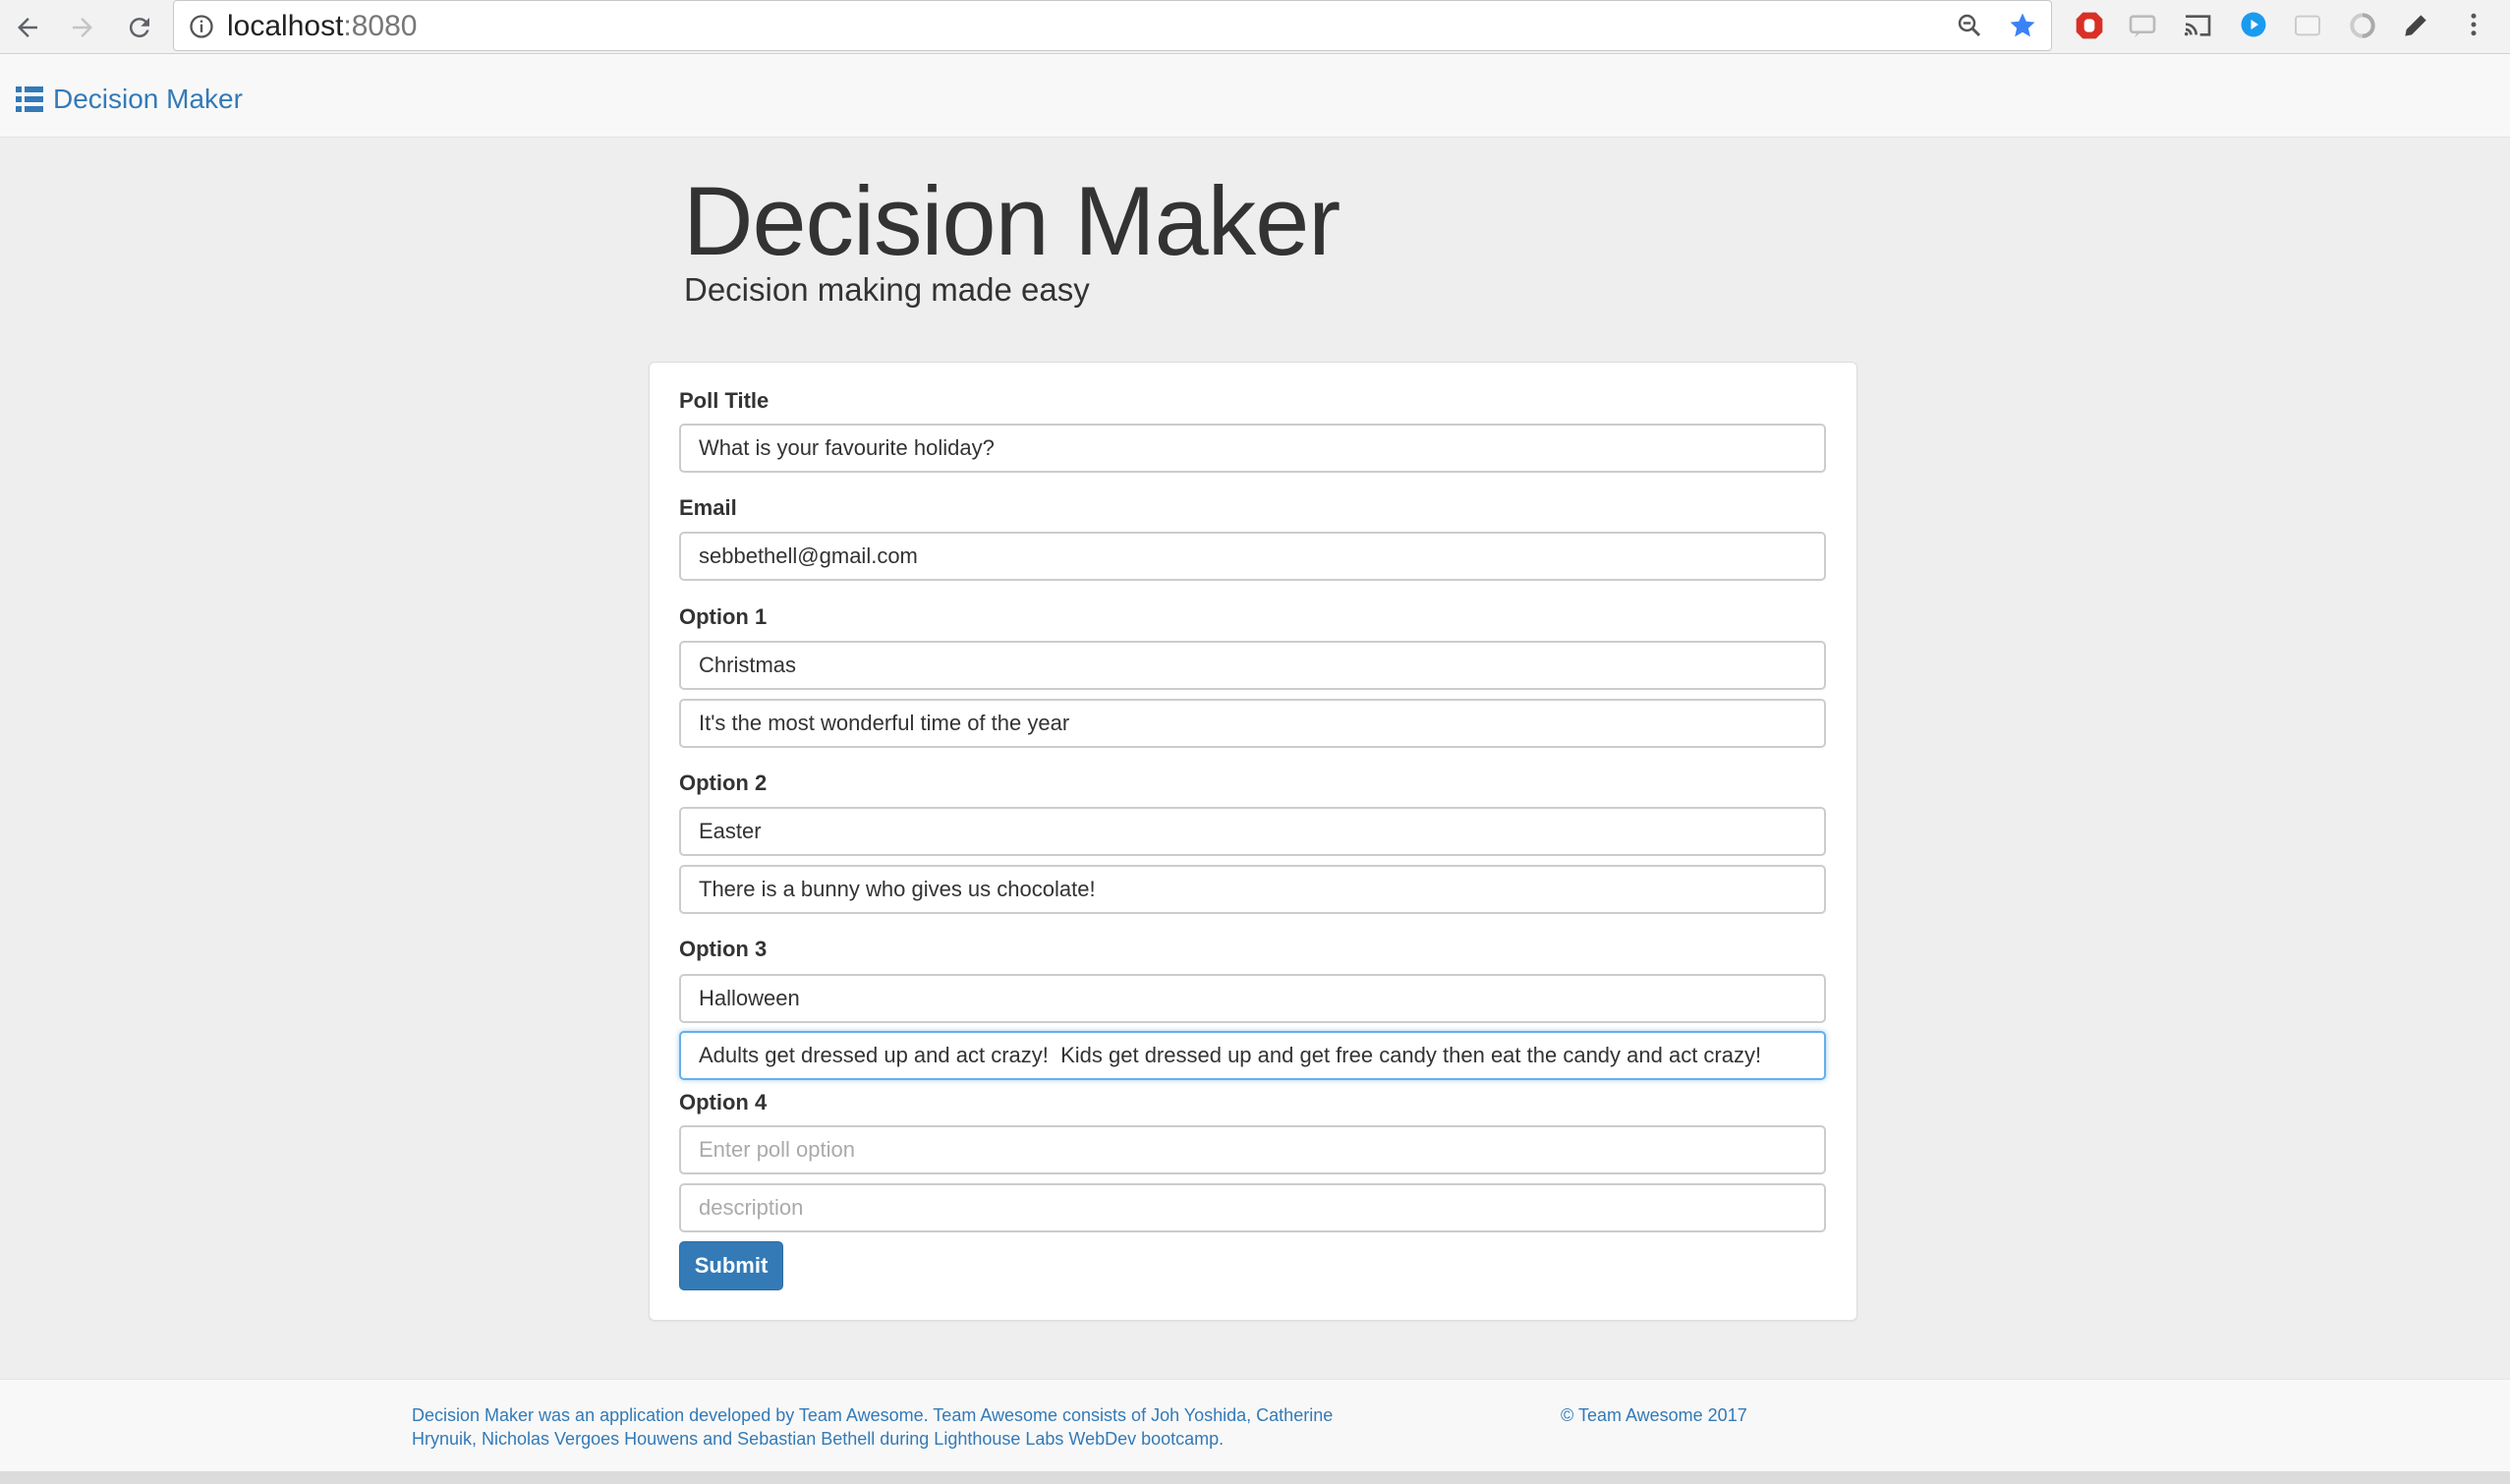  What do you see at coordinates (82, 27) in the screenshot?
I see `forward-arrow-icon` at bounding box center [82, 27].